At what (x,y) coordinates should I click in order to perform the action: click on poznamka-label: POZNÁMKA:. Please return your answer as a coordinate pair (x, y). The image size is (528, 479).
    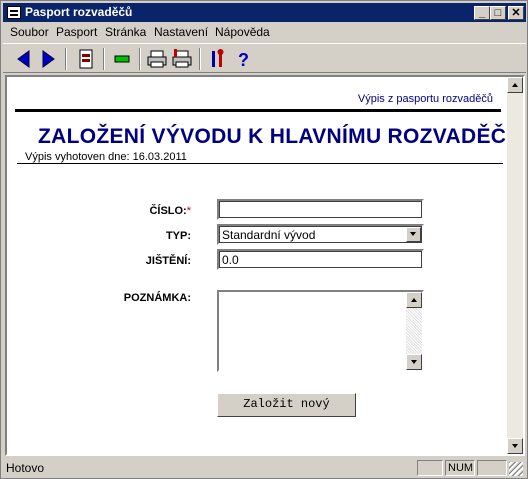
    Looking at the image, I should click on (157, 298).